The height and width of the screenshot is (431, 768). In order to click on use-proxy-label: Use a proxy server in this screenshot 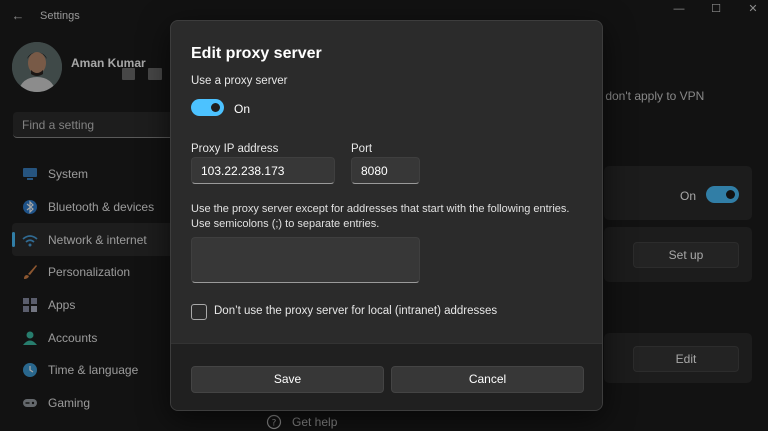, I will do `click(239, 81)`.